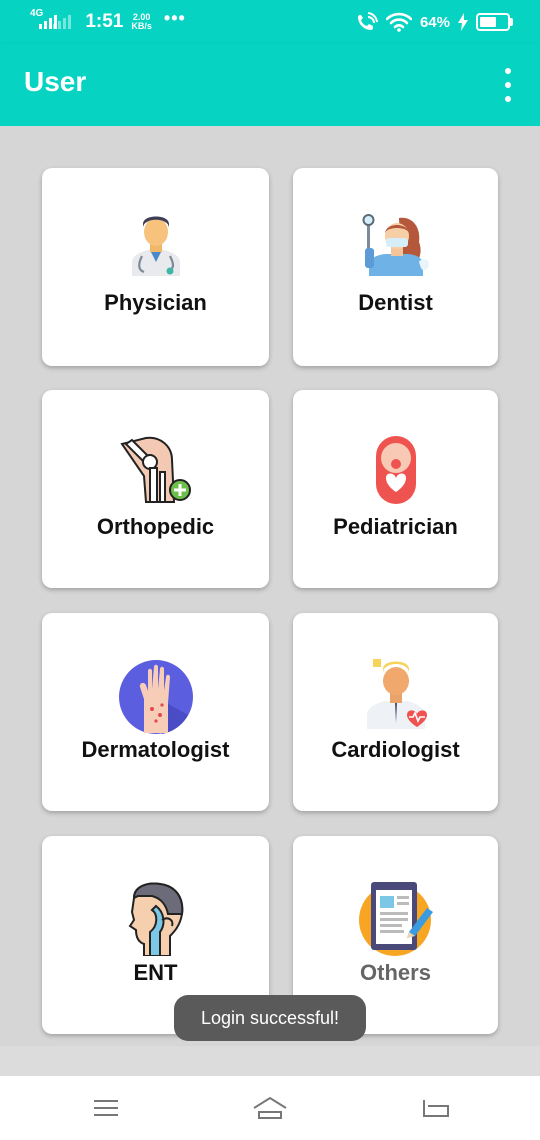 The width and height of the screenshot is (540, 1140). I want to click on network-speed: 2.00 KB/s, so click(141, 22).